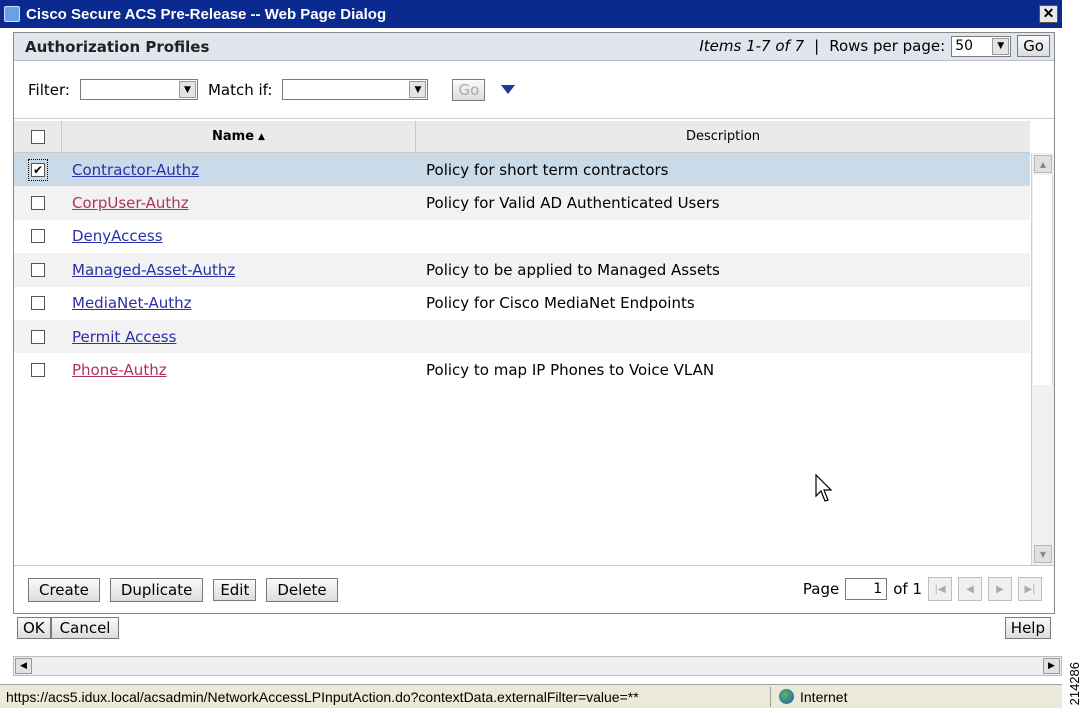 The height and width of the screenshot is (713, 1084). What do you see at coordinates (235, 589) in the screenshot?
I see `edit-button: Edit` at bounding box center [235, 589].